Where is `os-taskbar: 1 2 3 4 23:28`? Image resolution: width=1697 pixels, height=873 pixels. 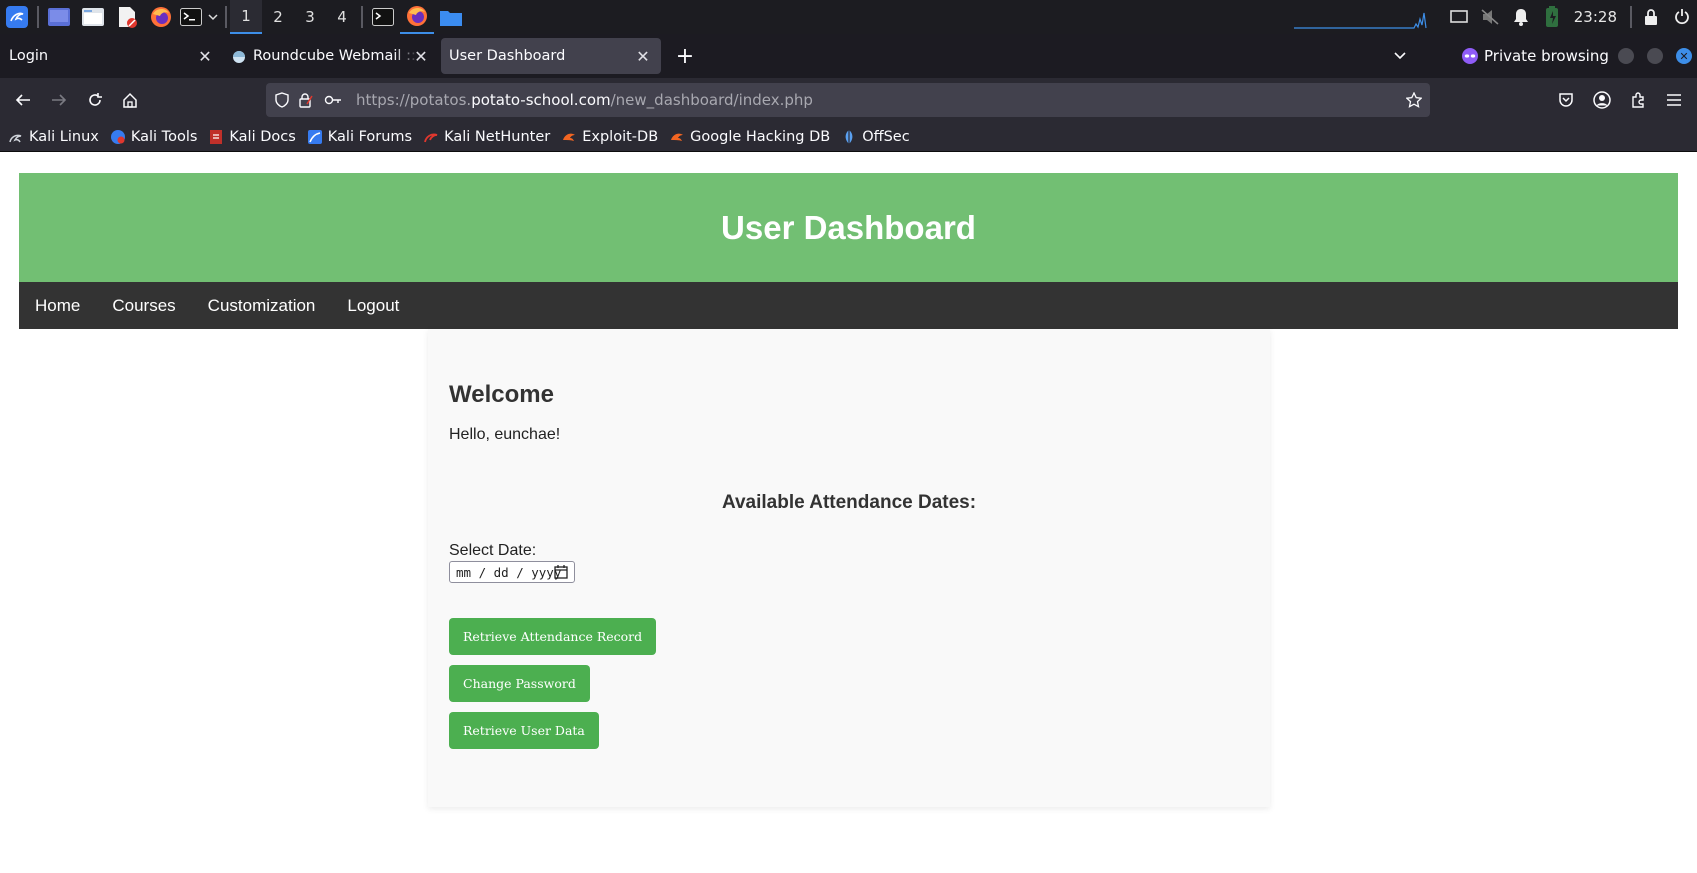 os-taskbar: 1 2 3 4 23:28 is located at coordinates (848, 17).